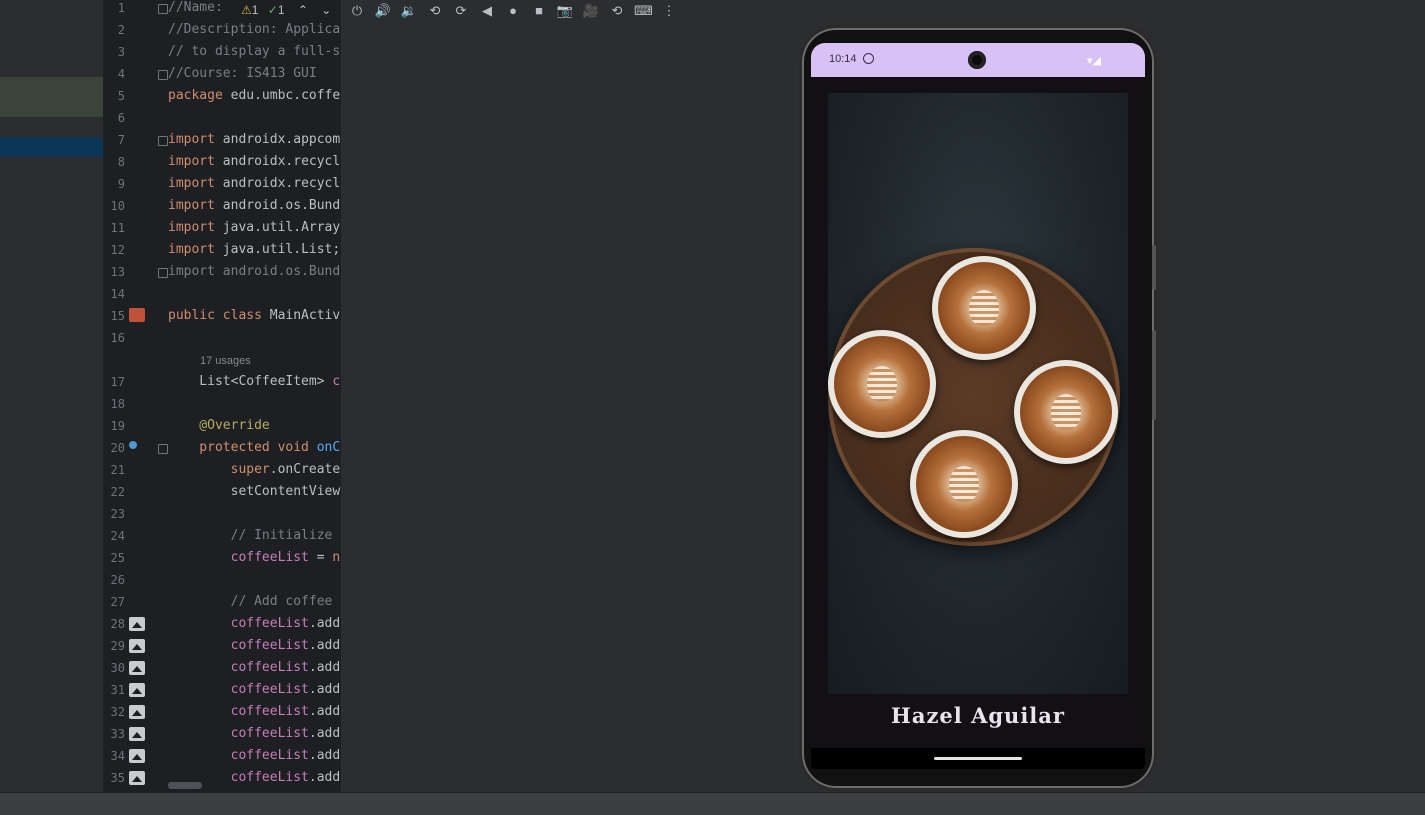 Image resolution: width=1425 pixels, height=815 pixels. I want to click on code-token: edu.umbc.coffe, so click(285, 95).